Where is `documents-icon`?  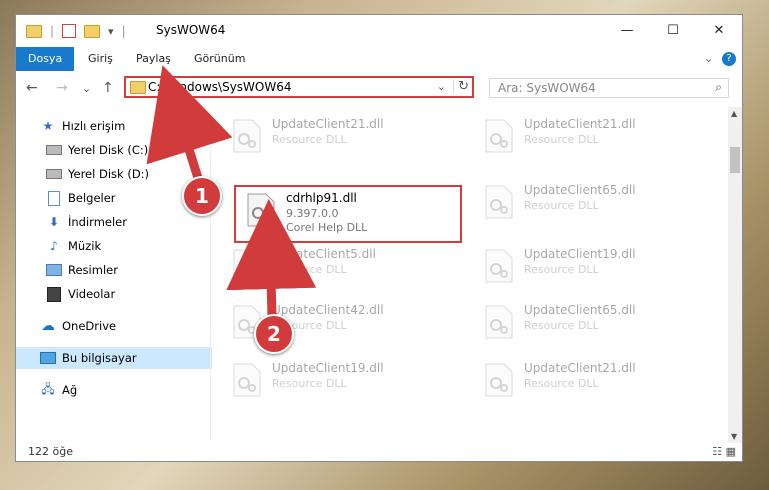 documents-icon is located at coordinates (54, 198).